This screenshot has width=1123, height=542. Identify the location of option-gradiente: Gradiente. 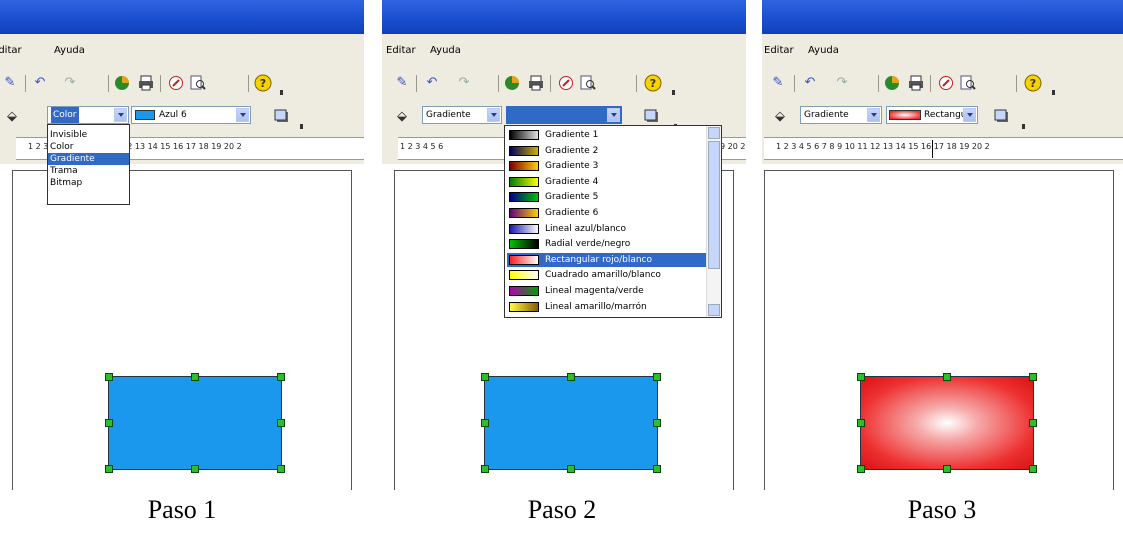
(88, 159).